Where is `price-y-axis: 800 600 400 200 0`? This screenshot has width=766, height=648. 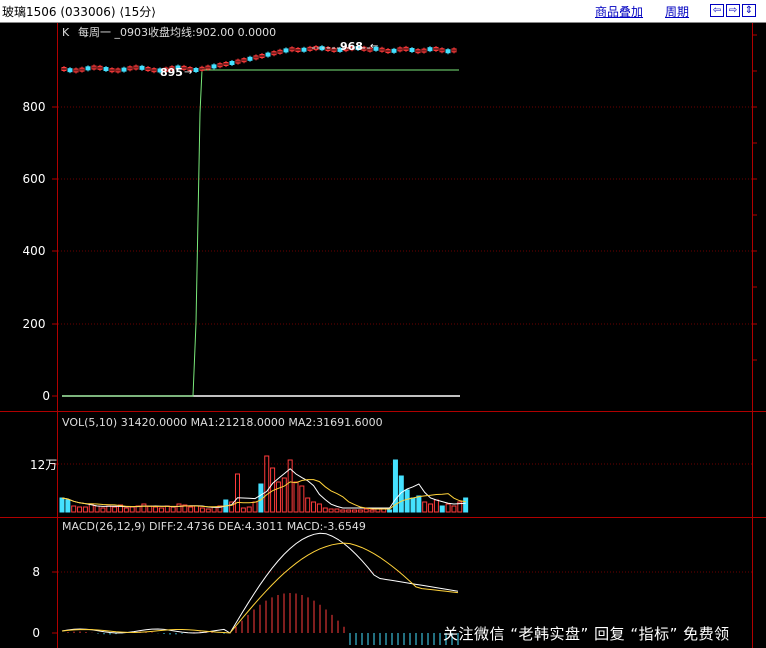
price-y-axis: 800 600 400 200 0 is located at coordinates (40, 251).